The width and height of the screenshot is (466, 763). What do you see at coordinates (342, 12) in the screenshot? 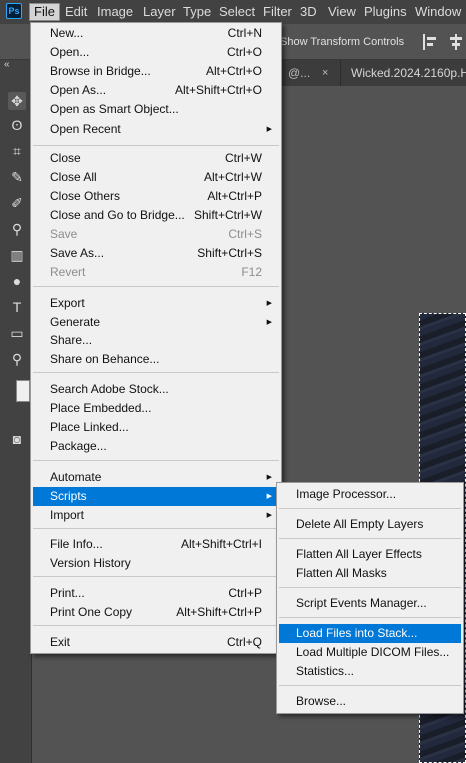
I see `menu-view: View` at bounding box center [342, 12].